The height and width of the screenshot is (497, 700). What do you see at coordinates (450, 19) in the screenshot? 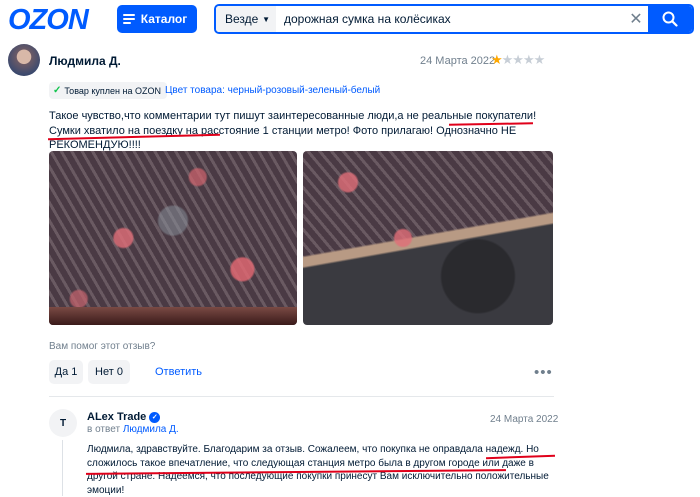
I see `search-input` at bounding box center [450, 19].